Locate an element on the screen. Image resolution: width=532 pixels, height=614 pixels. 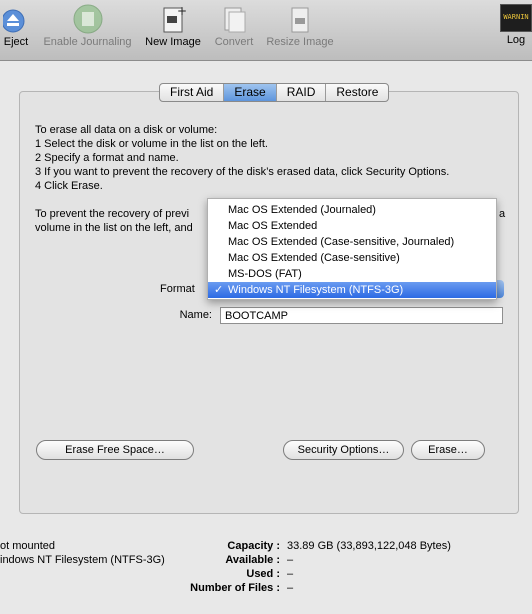
available-value: – is located at coordinates (290, 560).